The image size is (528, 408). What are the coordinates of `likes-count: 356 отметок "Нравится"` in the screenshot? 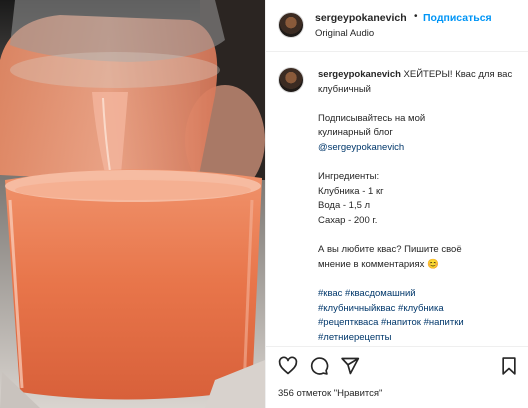 It's located at (330, 393).